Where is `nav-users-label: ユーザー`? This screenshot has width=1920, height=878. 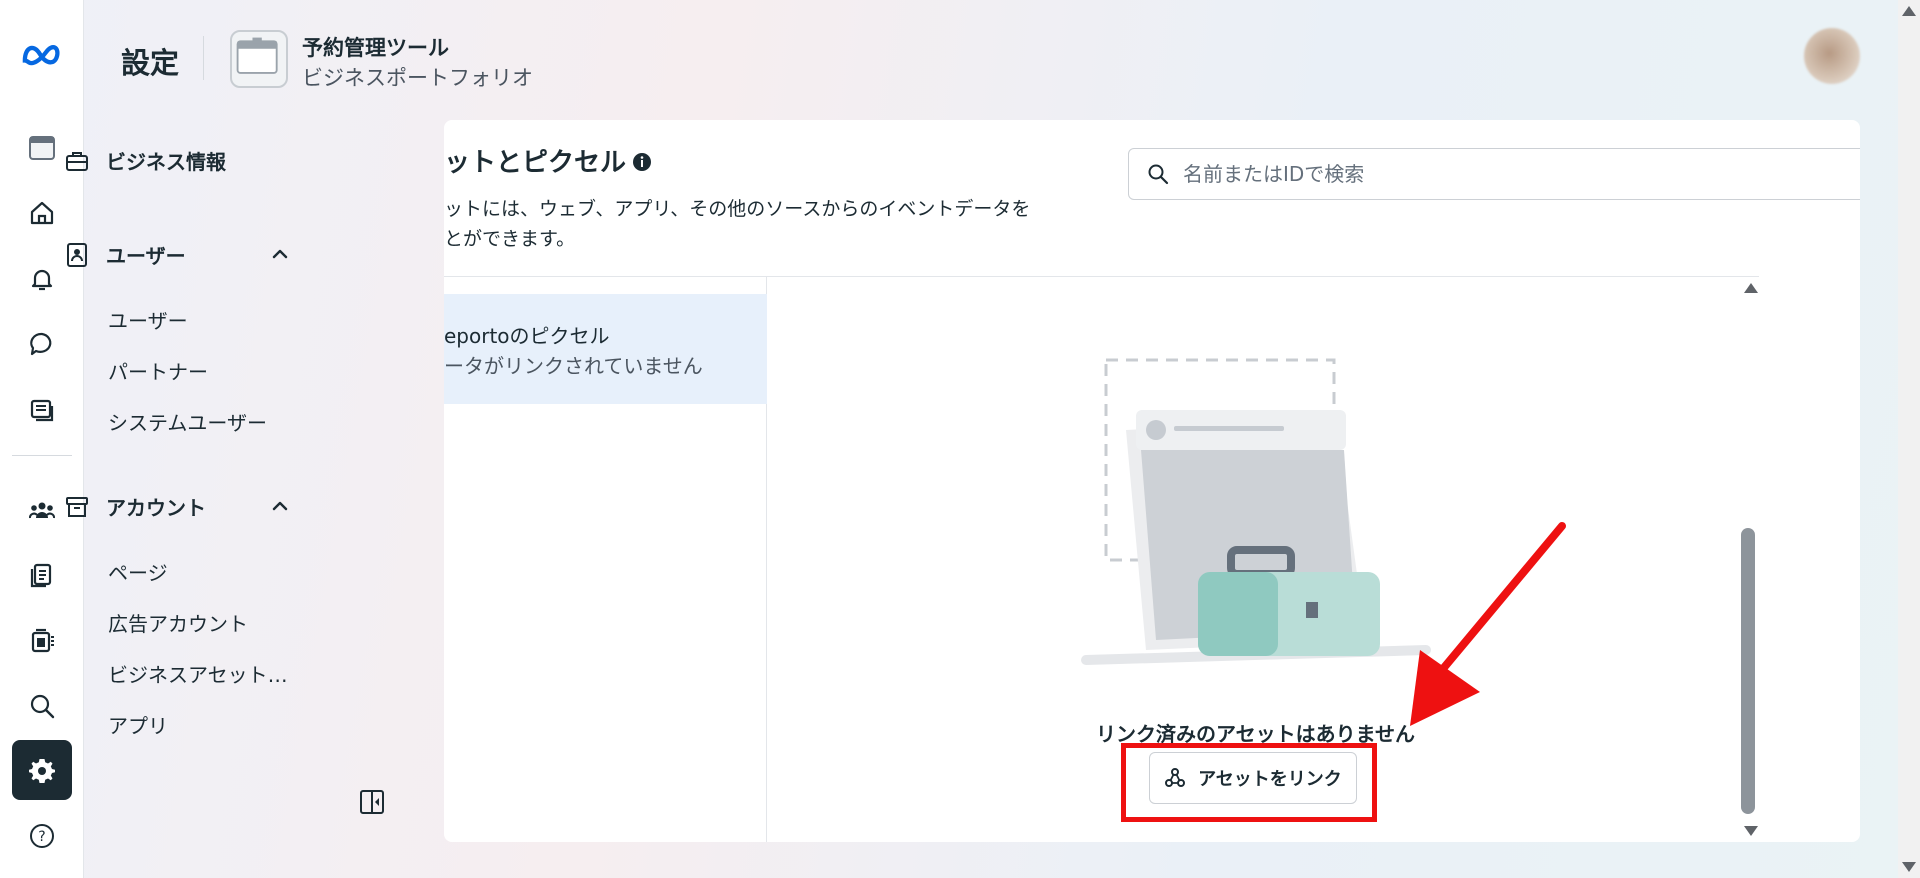
nav-users-label: ユーザー is located at coordinates (146, 256).